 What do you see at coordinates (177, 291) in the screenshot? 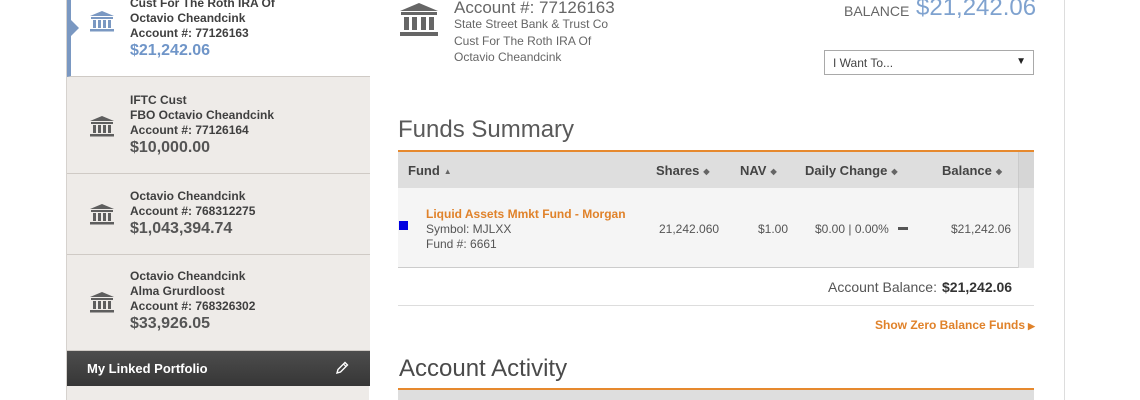
I see `account-line: Alma Grurdloost` at bounding box center [177, 291].